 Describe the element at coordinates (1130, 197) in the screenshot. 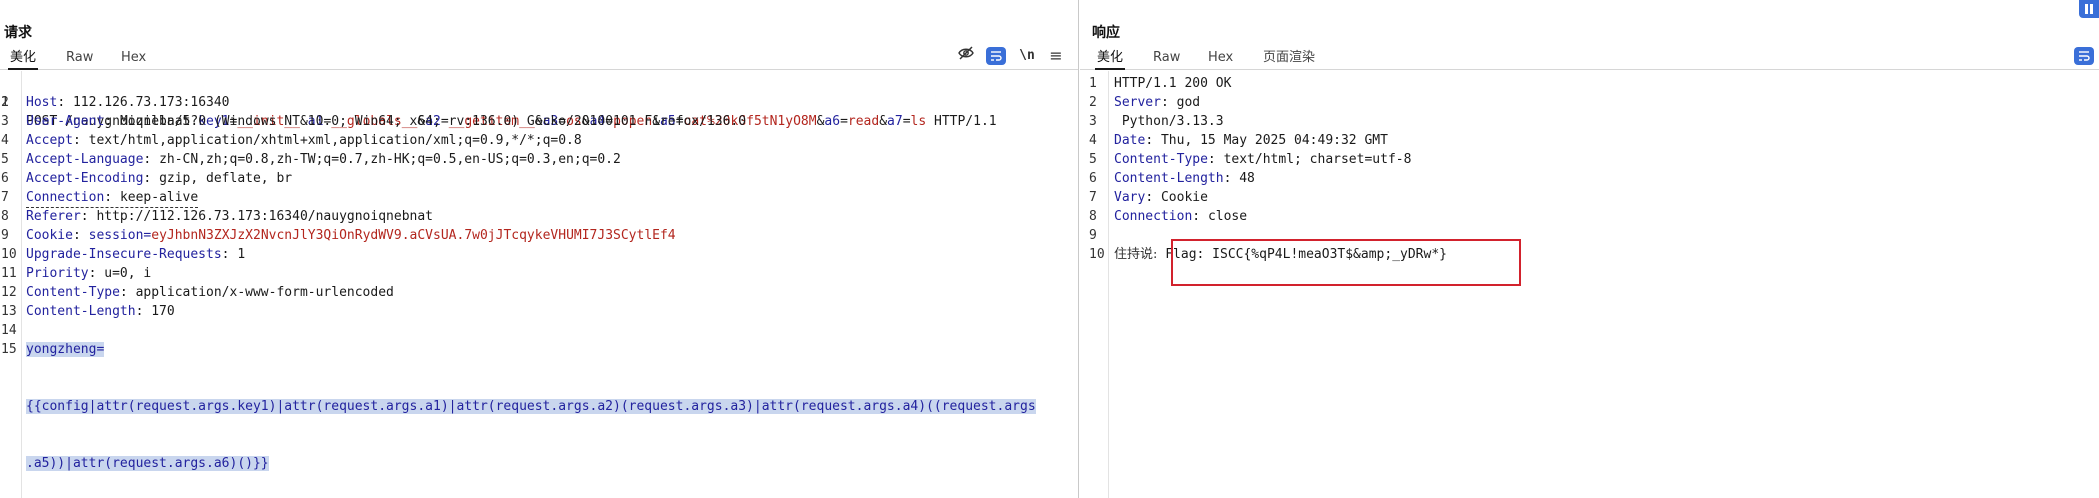

I see `header-name: Vary` at that location.